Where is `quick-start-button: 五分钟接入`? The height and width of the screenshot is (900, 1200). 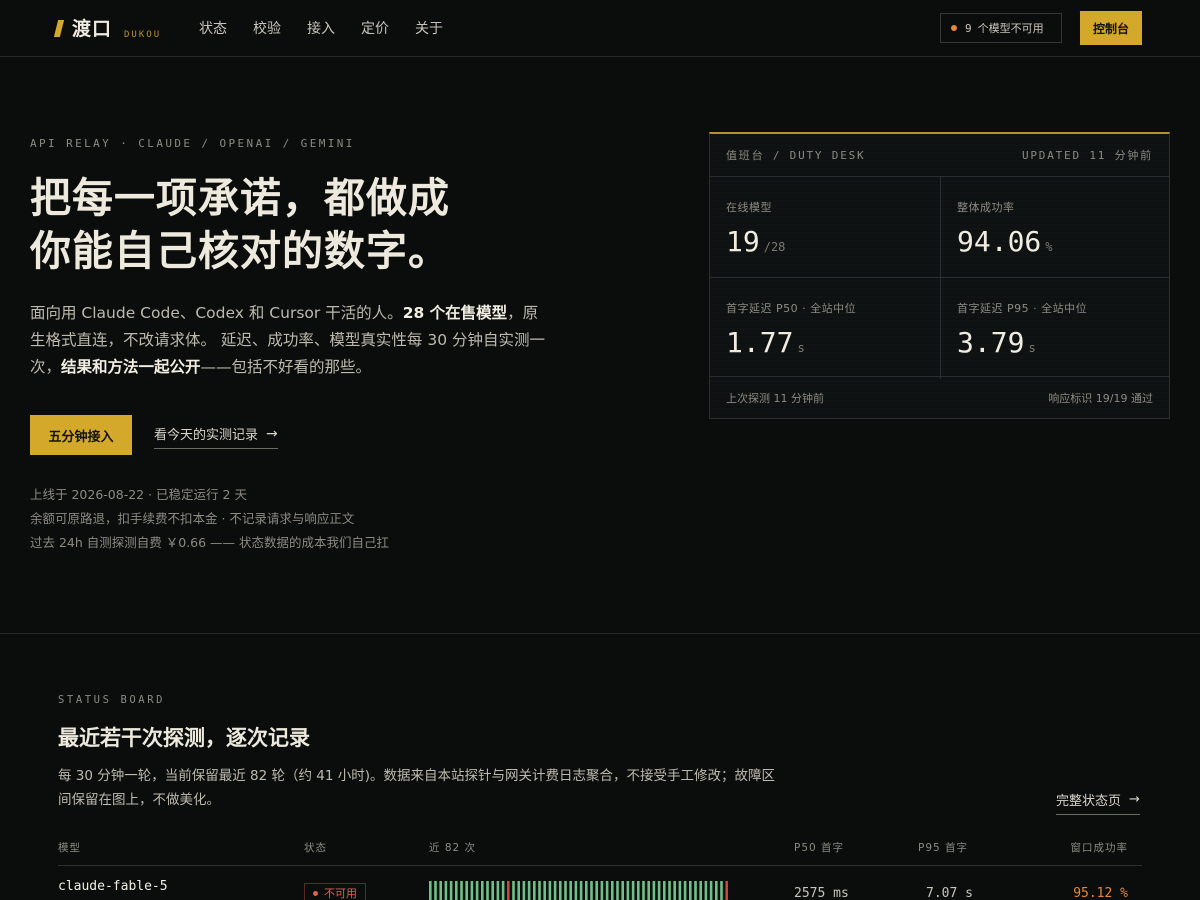
quick-start-button: 五分钟接入 is located at coordinates (81, 435).